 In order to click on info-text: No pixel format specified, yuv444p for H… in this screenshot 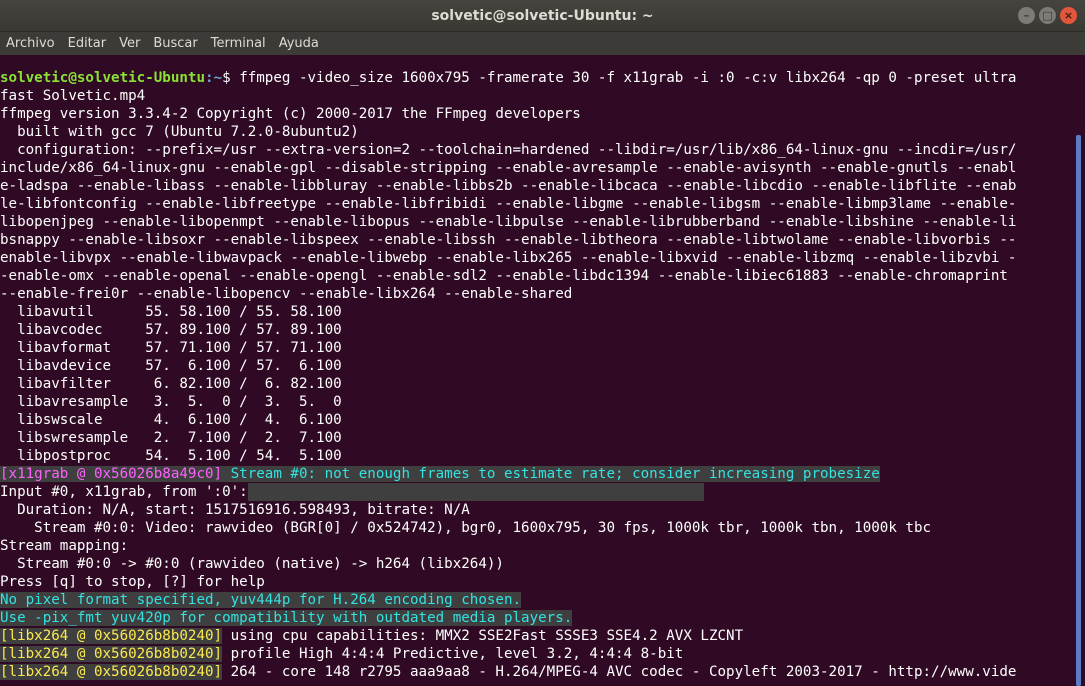, I will do `click(261, 600)`.